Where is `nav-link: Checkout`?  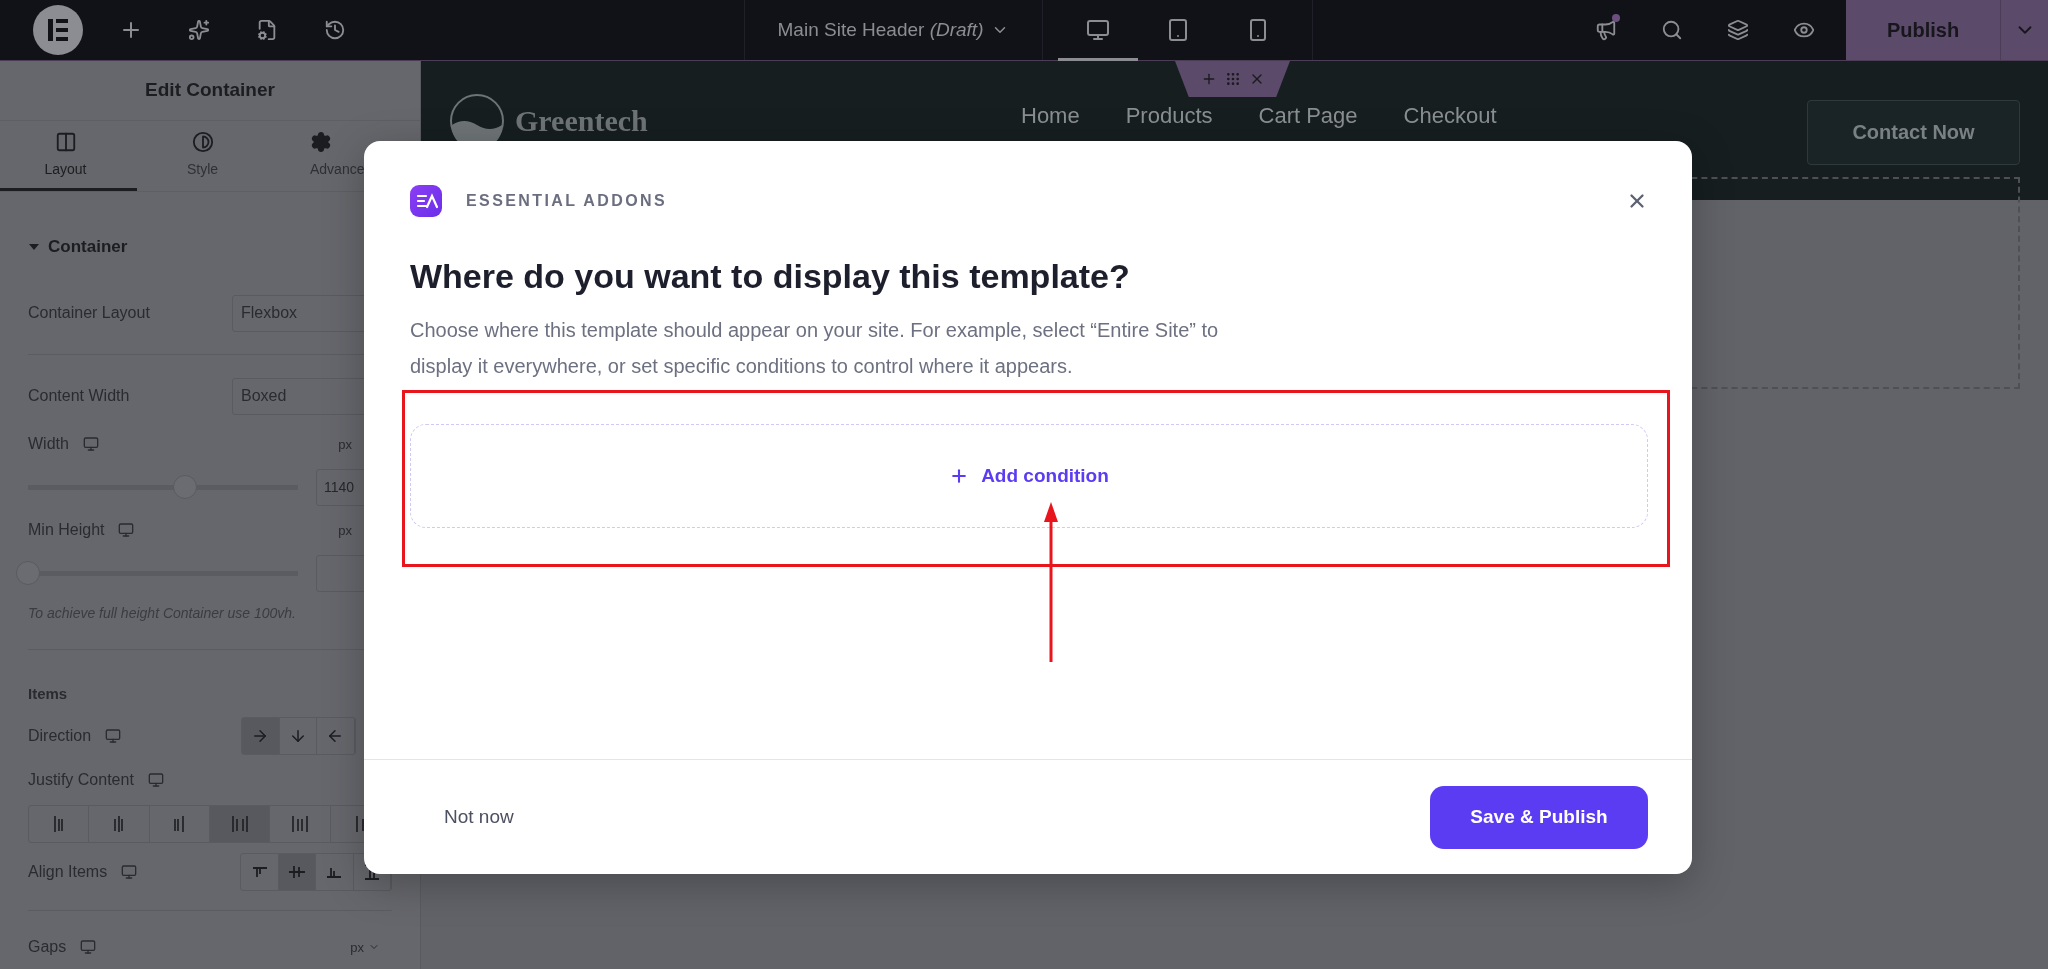
nav-link: Checkout is located at coordinates (1450, 116).